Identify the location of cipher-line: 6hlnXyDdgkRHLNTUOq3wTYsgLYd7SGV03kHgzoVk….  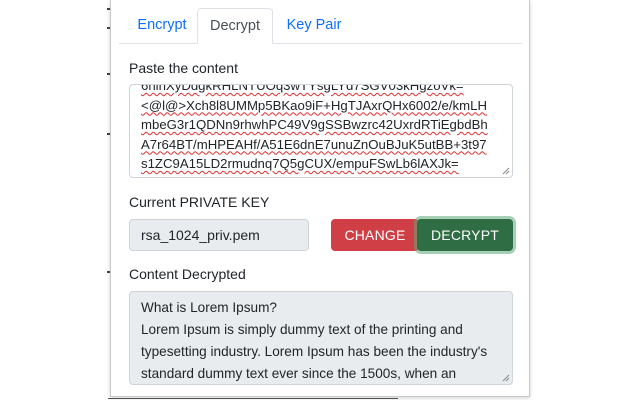
(302, 88).